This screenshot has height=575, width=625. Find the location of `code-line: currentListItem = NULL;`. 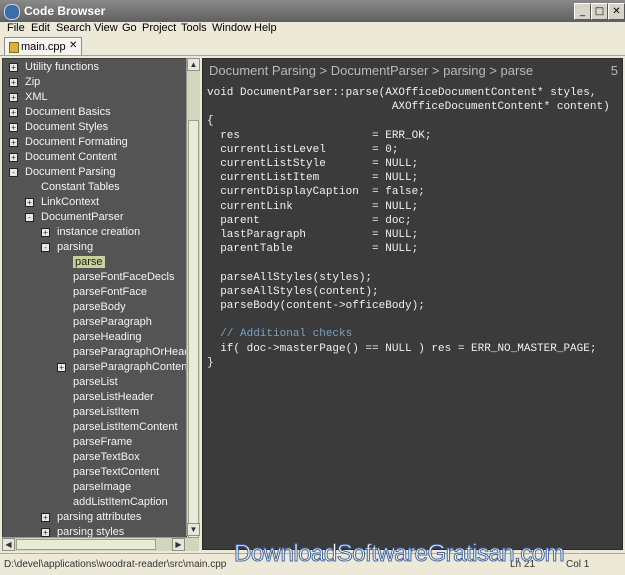

code-line: currentListItem = NULL; is located at coordinates (313, 178).